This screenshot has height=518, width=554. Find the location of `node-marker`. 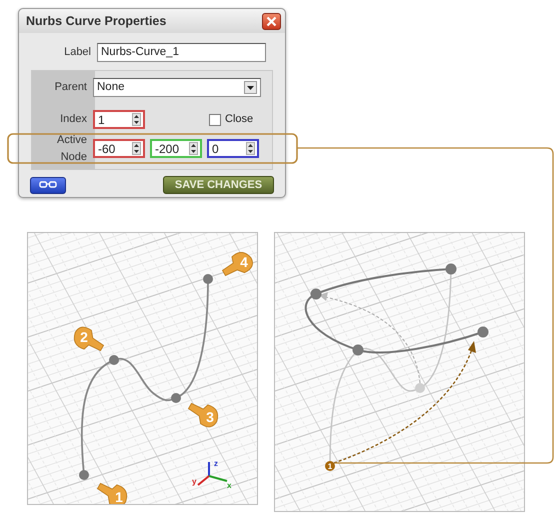

node-marker is located at coordinates (330, 466).